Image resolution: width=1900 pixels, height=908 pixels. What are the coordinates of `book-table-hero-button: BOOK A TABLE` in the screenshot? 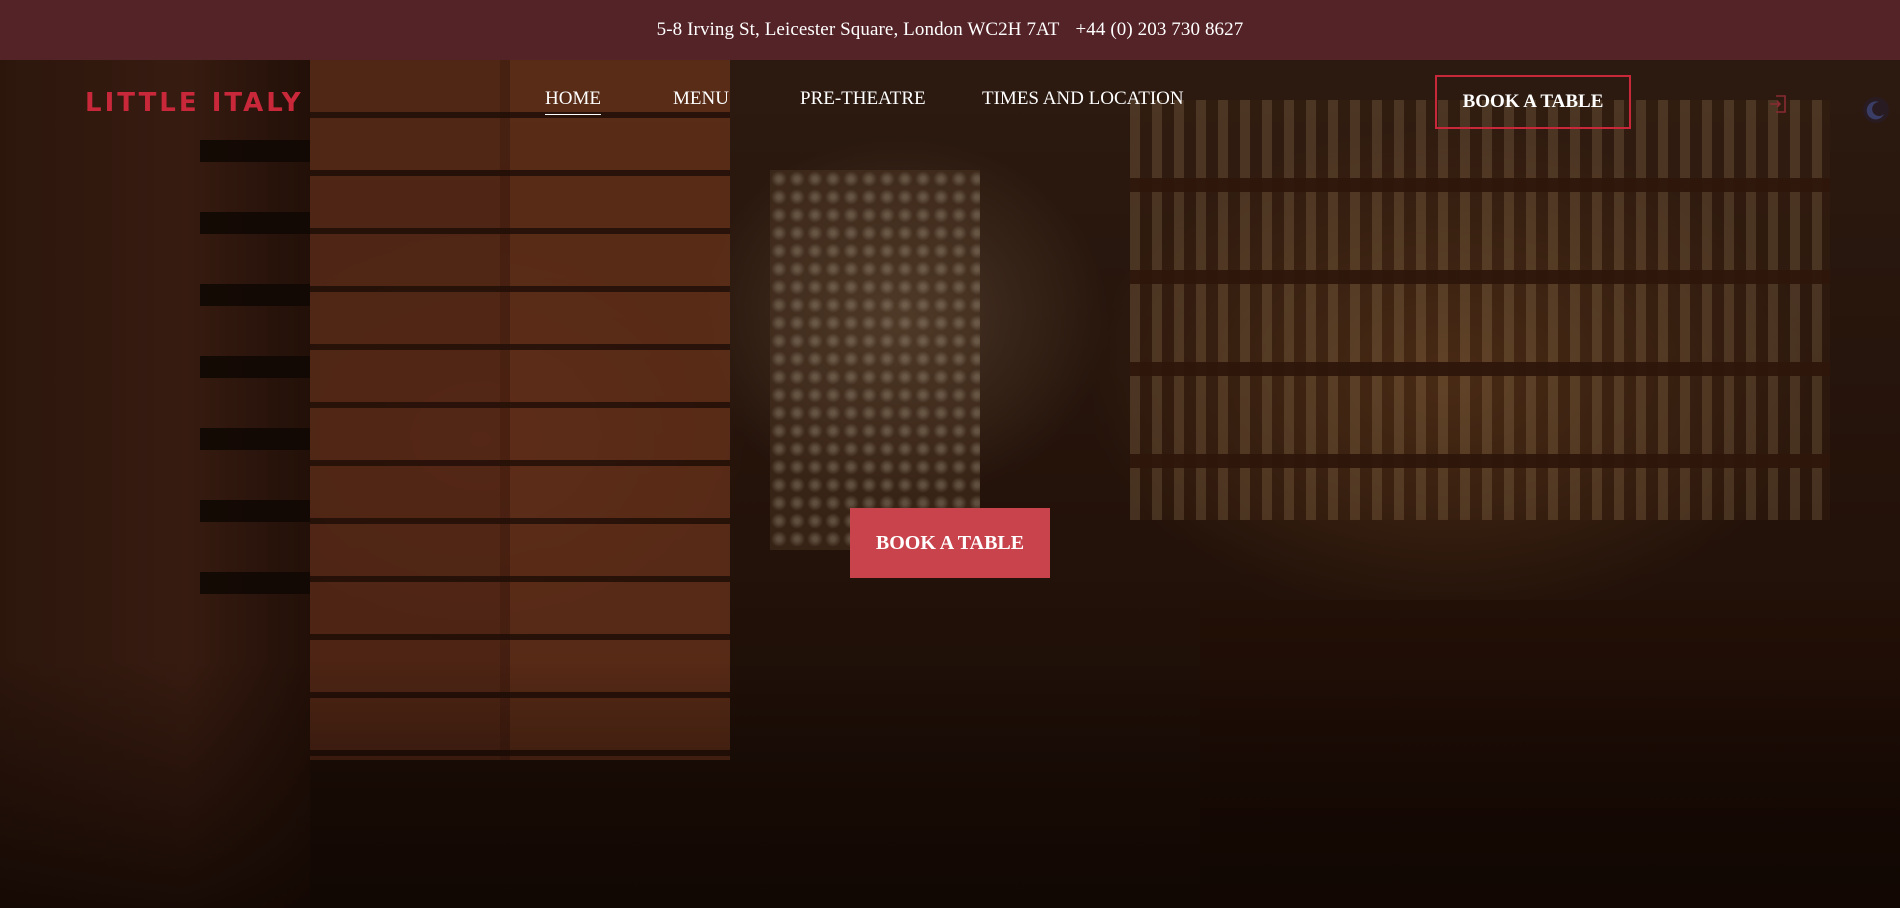 It's located at (950, 543).